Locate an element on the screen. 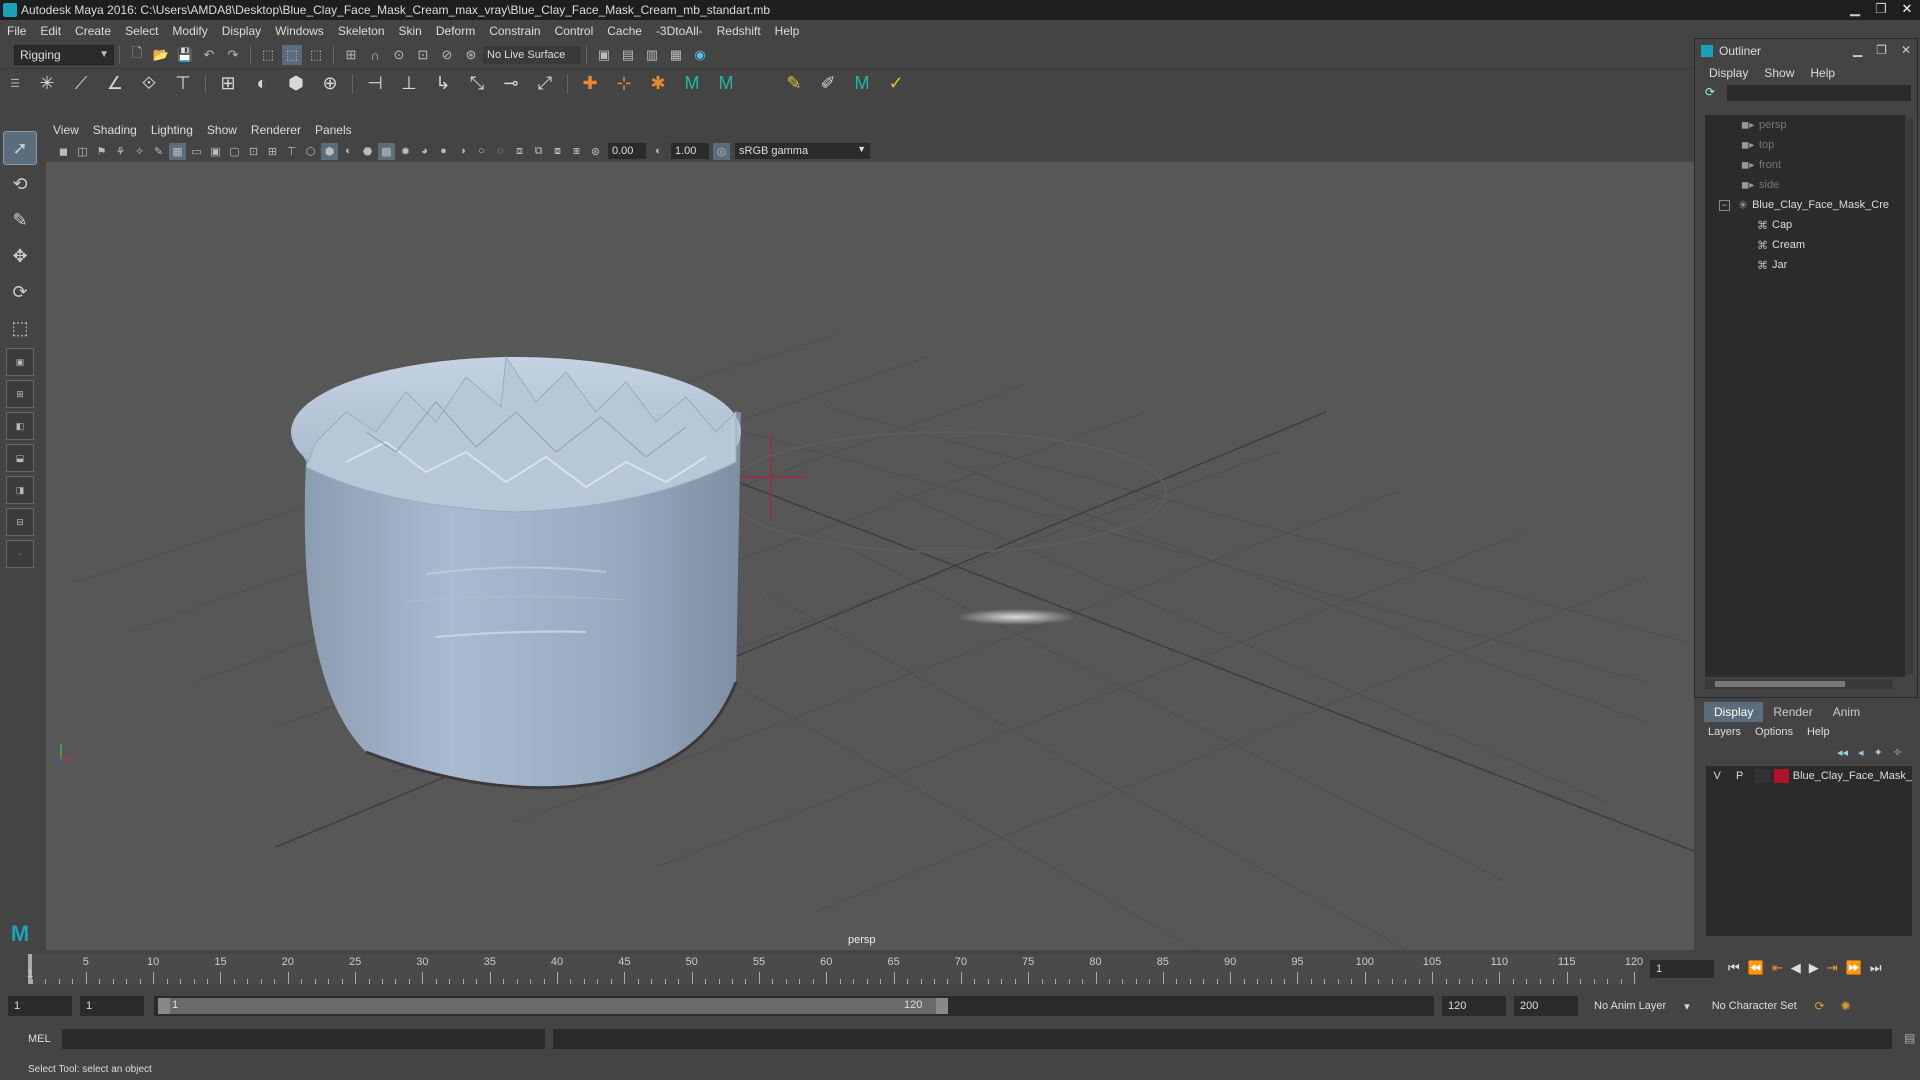  outliner-item-cream: ⌘ Cream is located at coordinates (1805, 245).